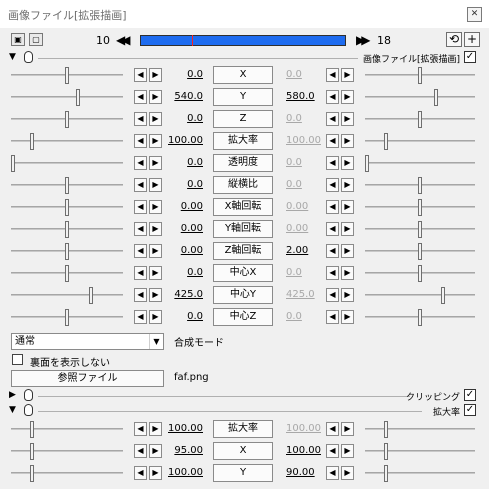 This screenshot has height=489, width=489. What do you see at coordinates (123, 40) in the screenshot?
I see `rewind-icon: ◀◀` at bounding box center [123, 40].